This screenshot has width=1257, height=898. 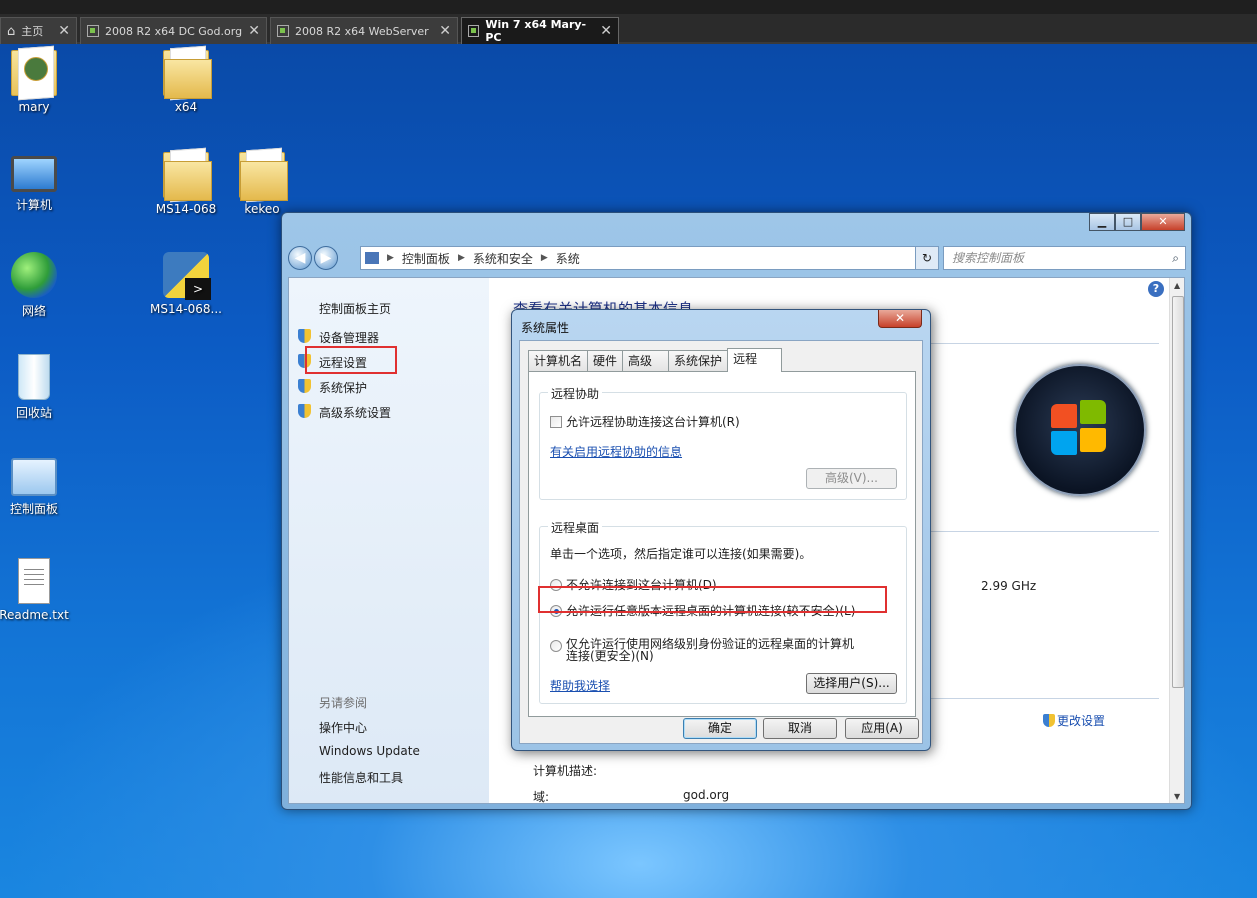 What do you see at coordinates (646, 360) in the screenshot?
I see `tab-advanced: 高级` at bounding box center [646, 360].